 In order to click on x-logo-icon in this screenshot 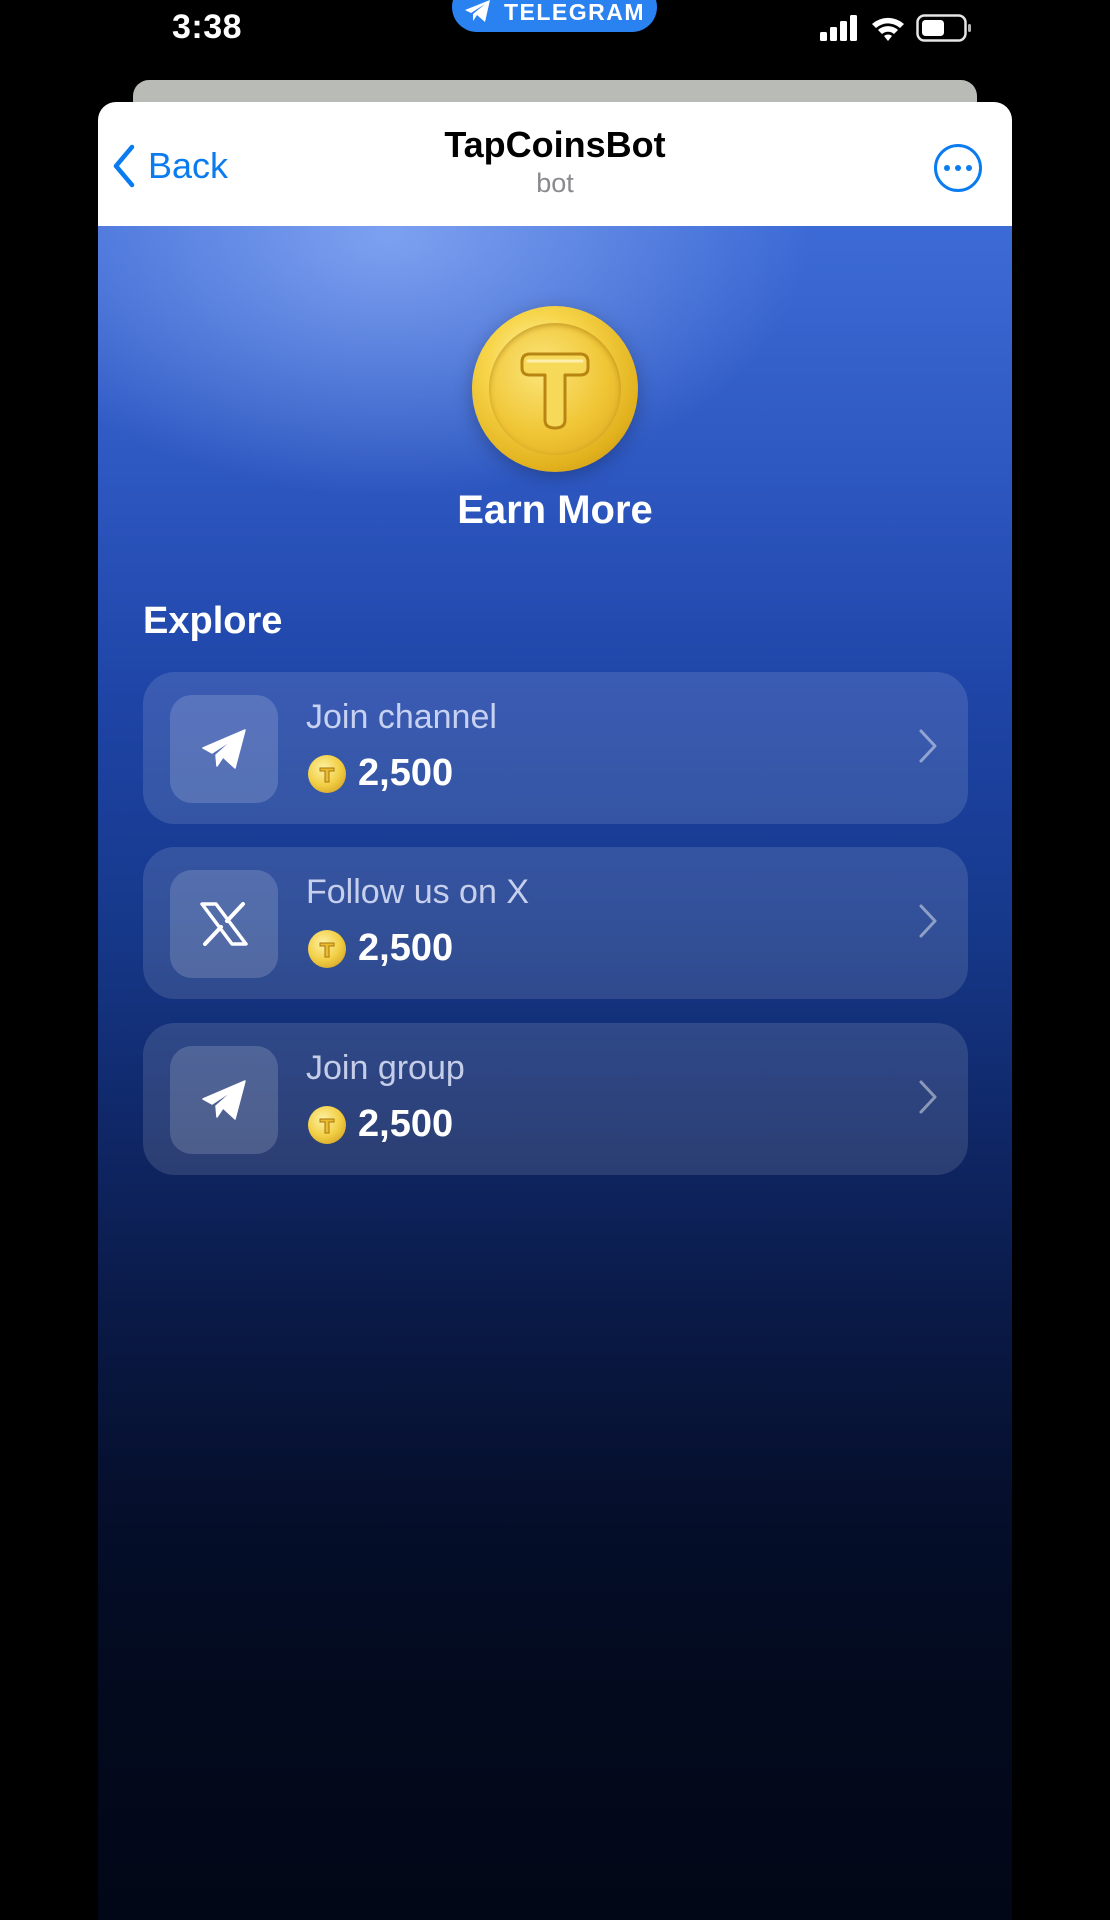, I will do `click(224, 924)`.